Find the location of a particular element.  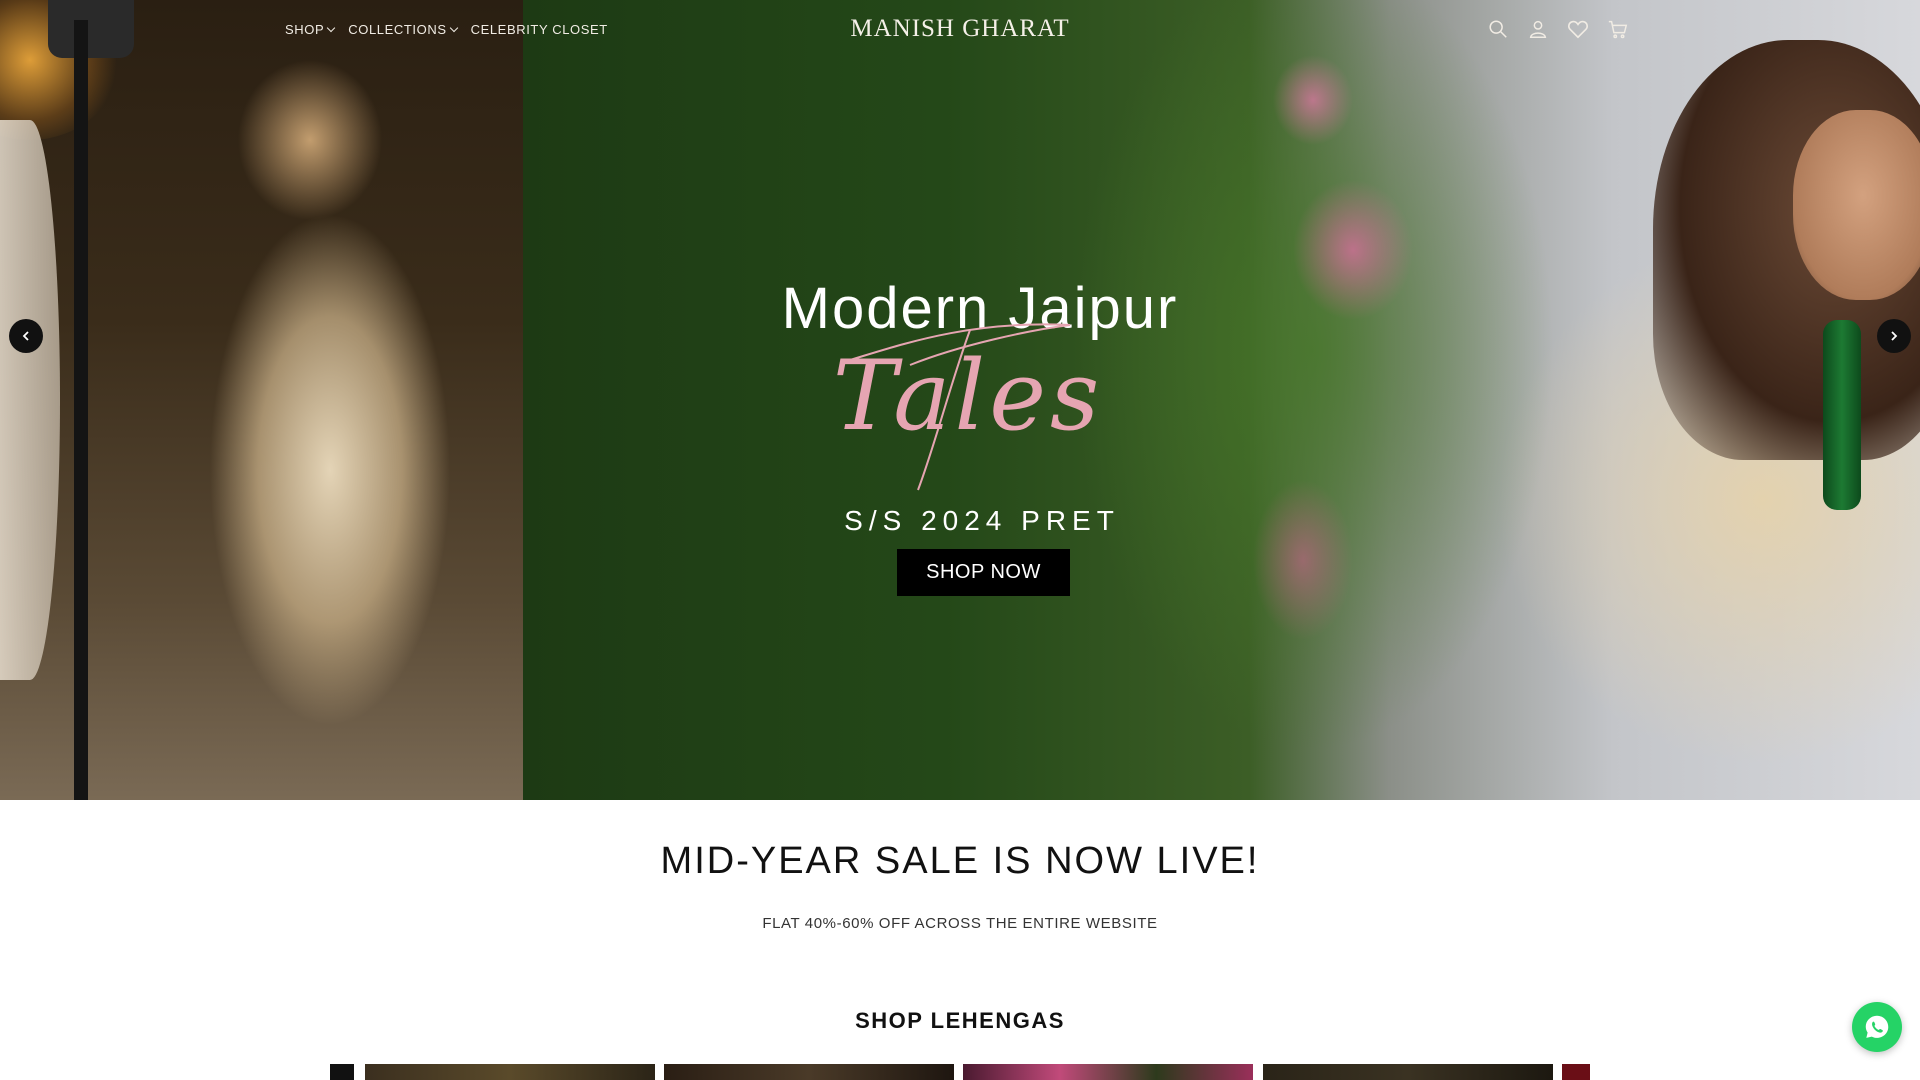

account-icon is located at coordinates (1538, 29).